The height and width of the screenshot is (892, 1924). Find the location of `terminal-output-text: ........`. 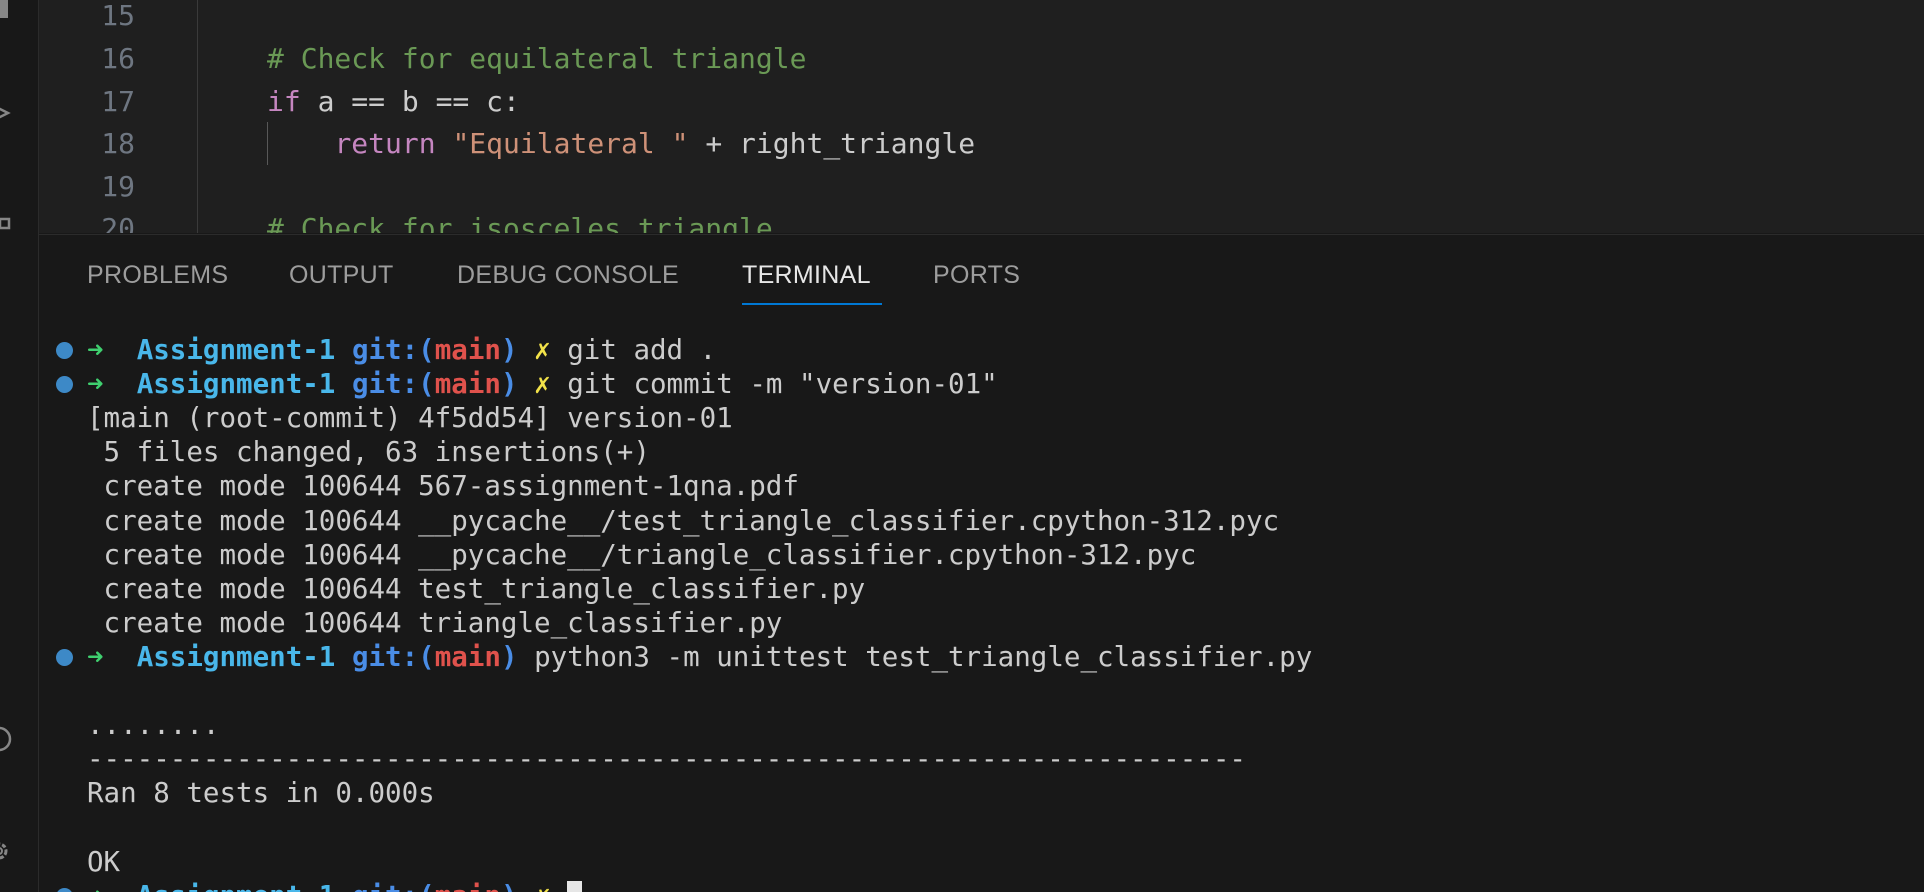

terminal-output-text: ........ is located at coordinates (153, 725).